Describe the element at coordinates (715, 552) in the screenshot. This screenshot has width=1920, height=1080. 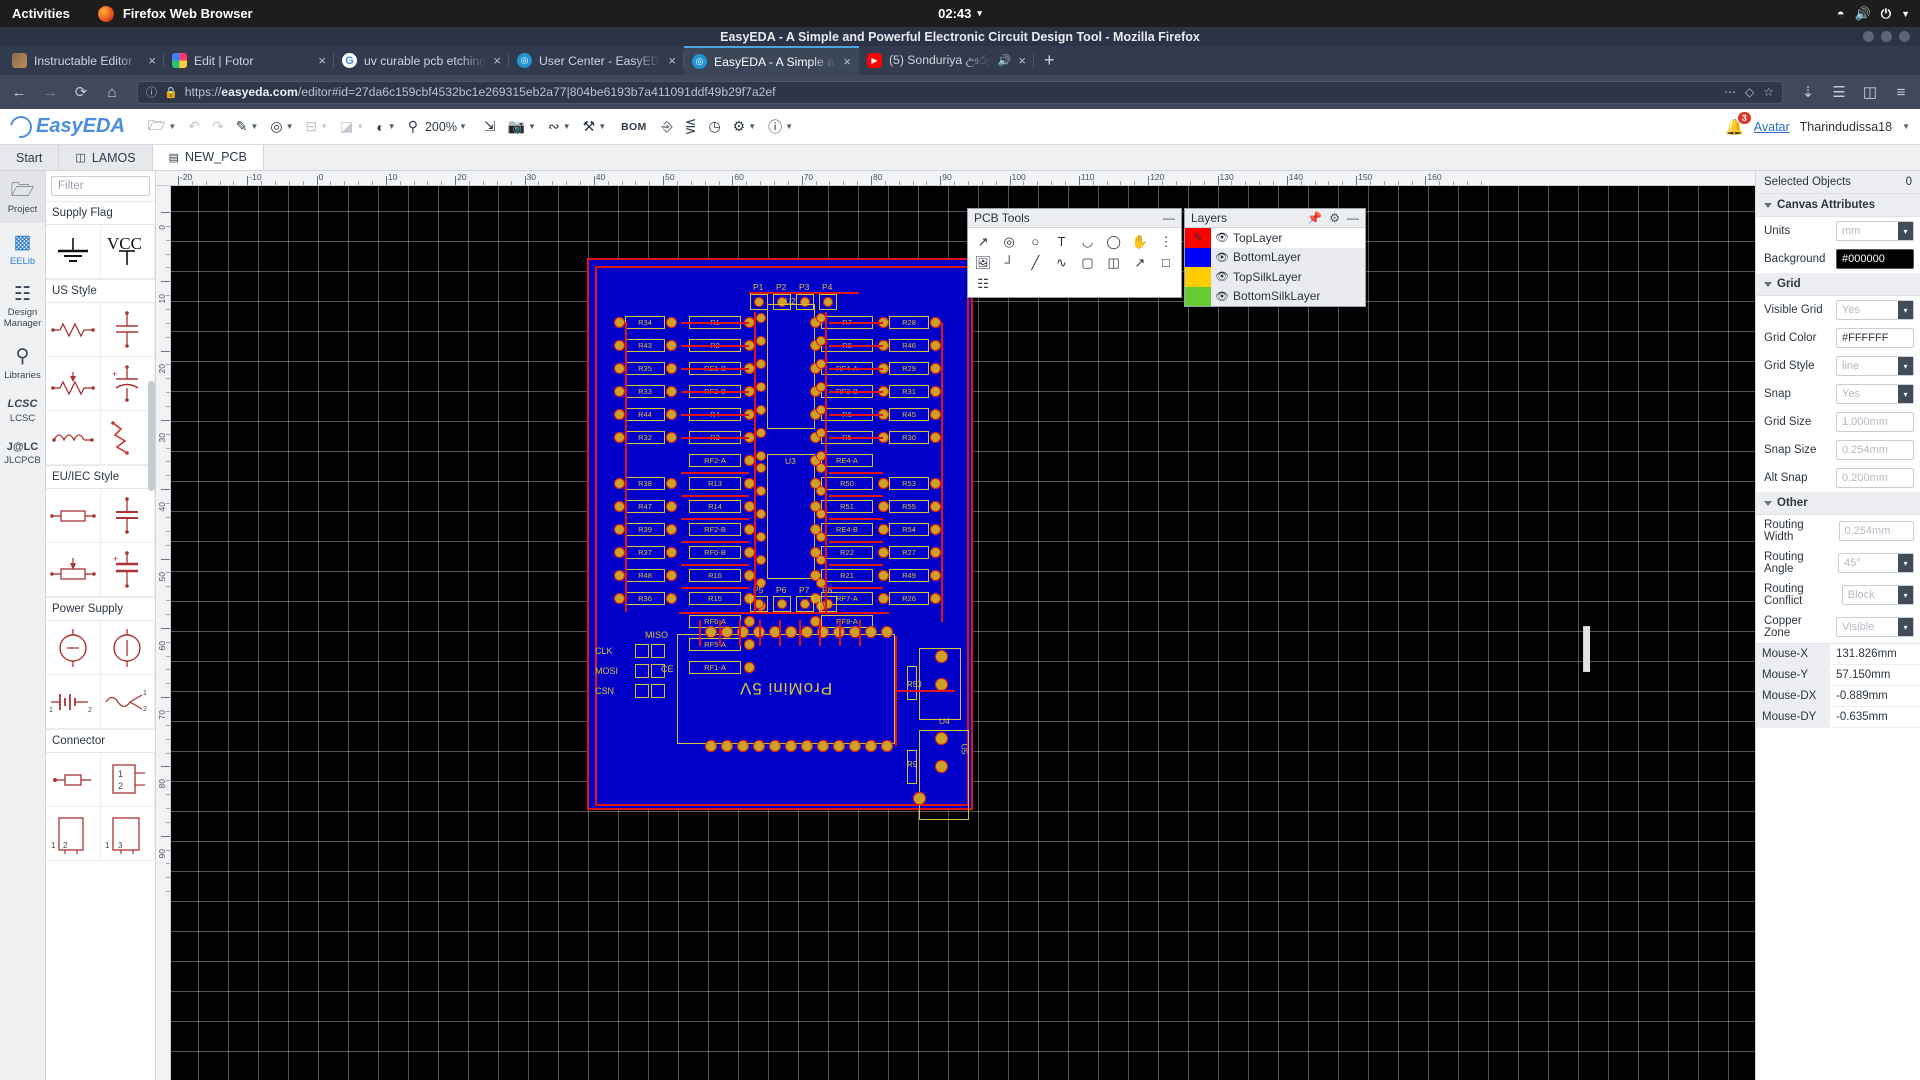
I see `pcb-designator: RF0-B` at that location.